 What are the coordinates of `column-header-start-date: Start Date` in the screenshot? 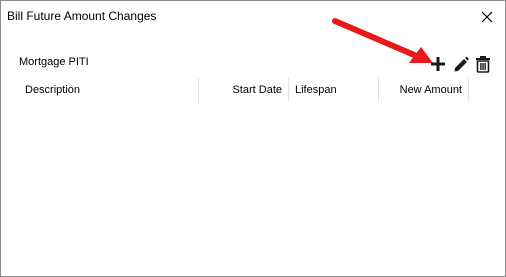 It's located at (244, 90).